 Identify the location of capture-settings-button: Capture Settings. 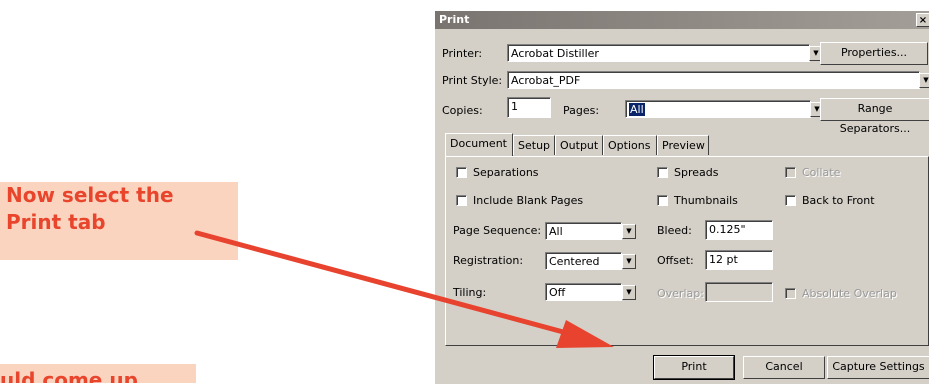
(878, 367).